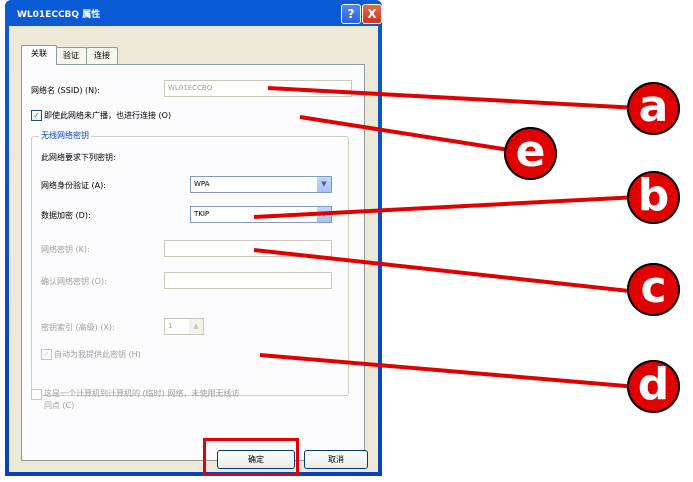 The height and width of the screenshot is (482, 693). What do you see at coordinates (653, 108) in the screenshot?
I see `callout-a: a` at bounding box center [653, 108].